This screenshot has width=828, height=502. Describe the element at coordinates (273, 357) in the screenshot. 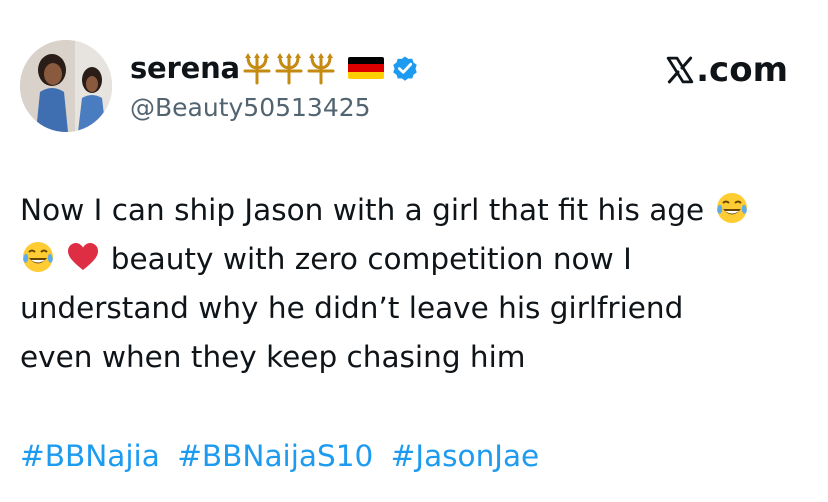

I see `tweet-line-text: even when they keep chasing him` at that location.